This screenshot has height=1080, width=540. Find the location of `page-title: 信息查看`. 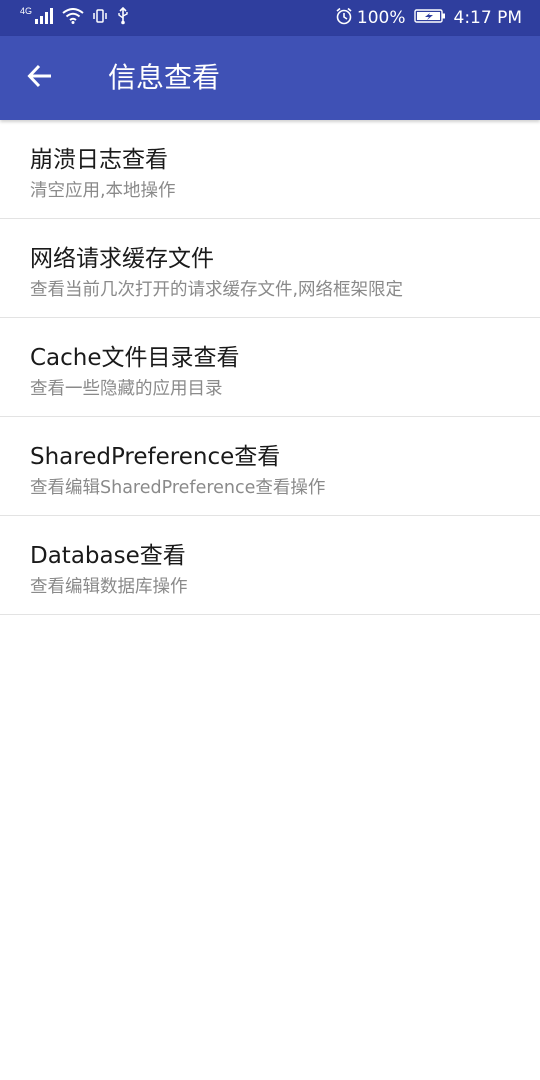

page-title: 信息查看 is located at coordinates (164, 77).